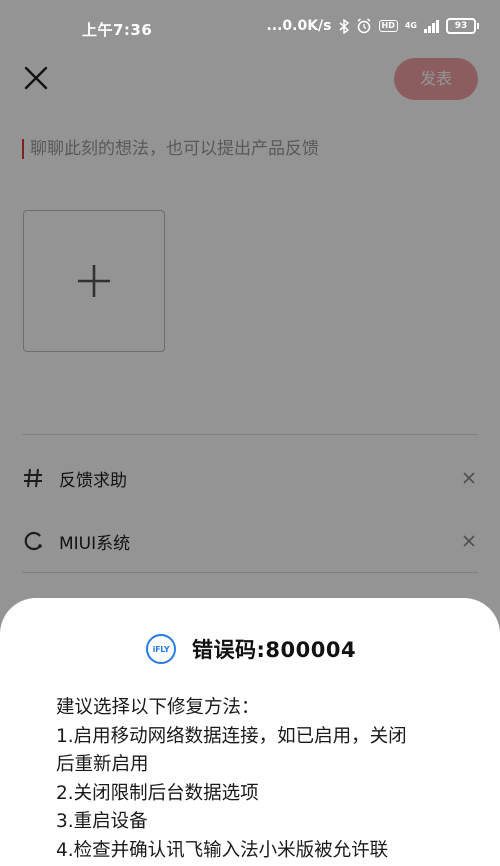 The width and height of the screenshot is (500, 866). Describe the element at coordinates (274, 650) in the screenshot. I see `error-code-title: 错误码:800004` at that location.